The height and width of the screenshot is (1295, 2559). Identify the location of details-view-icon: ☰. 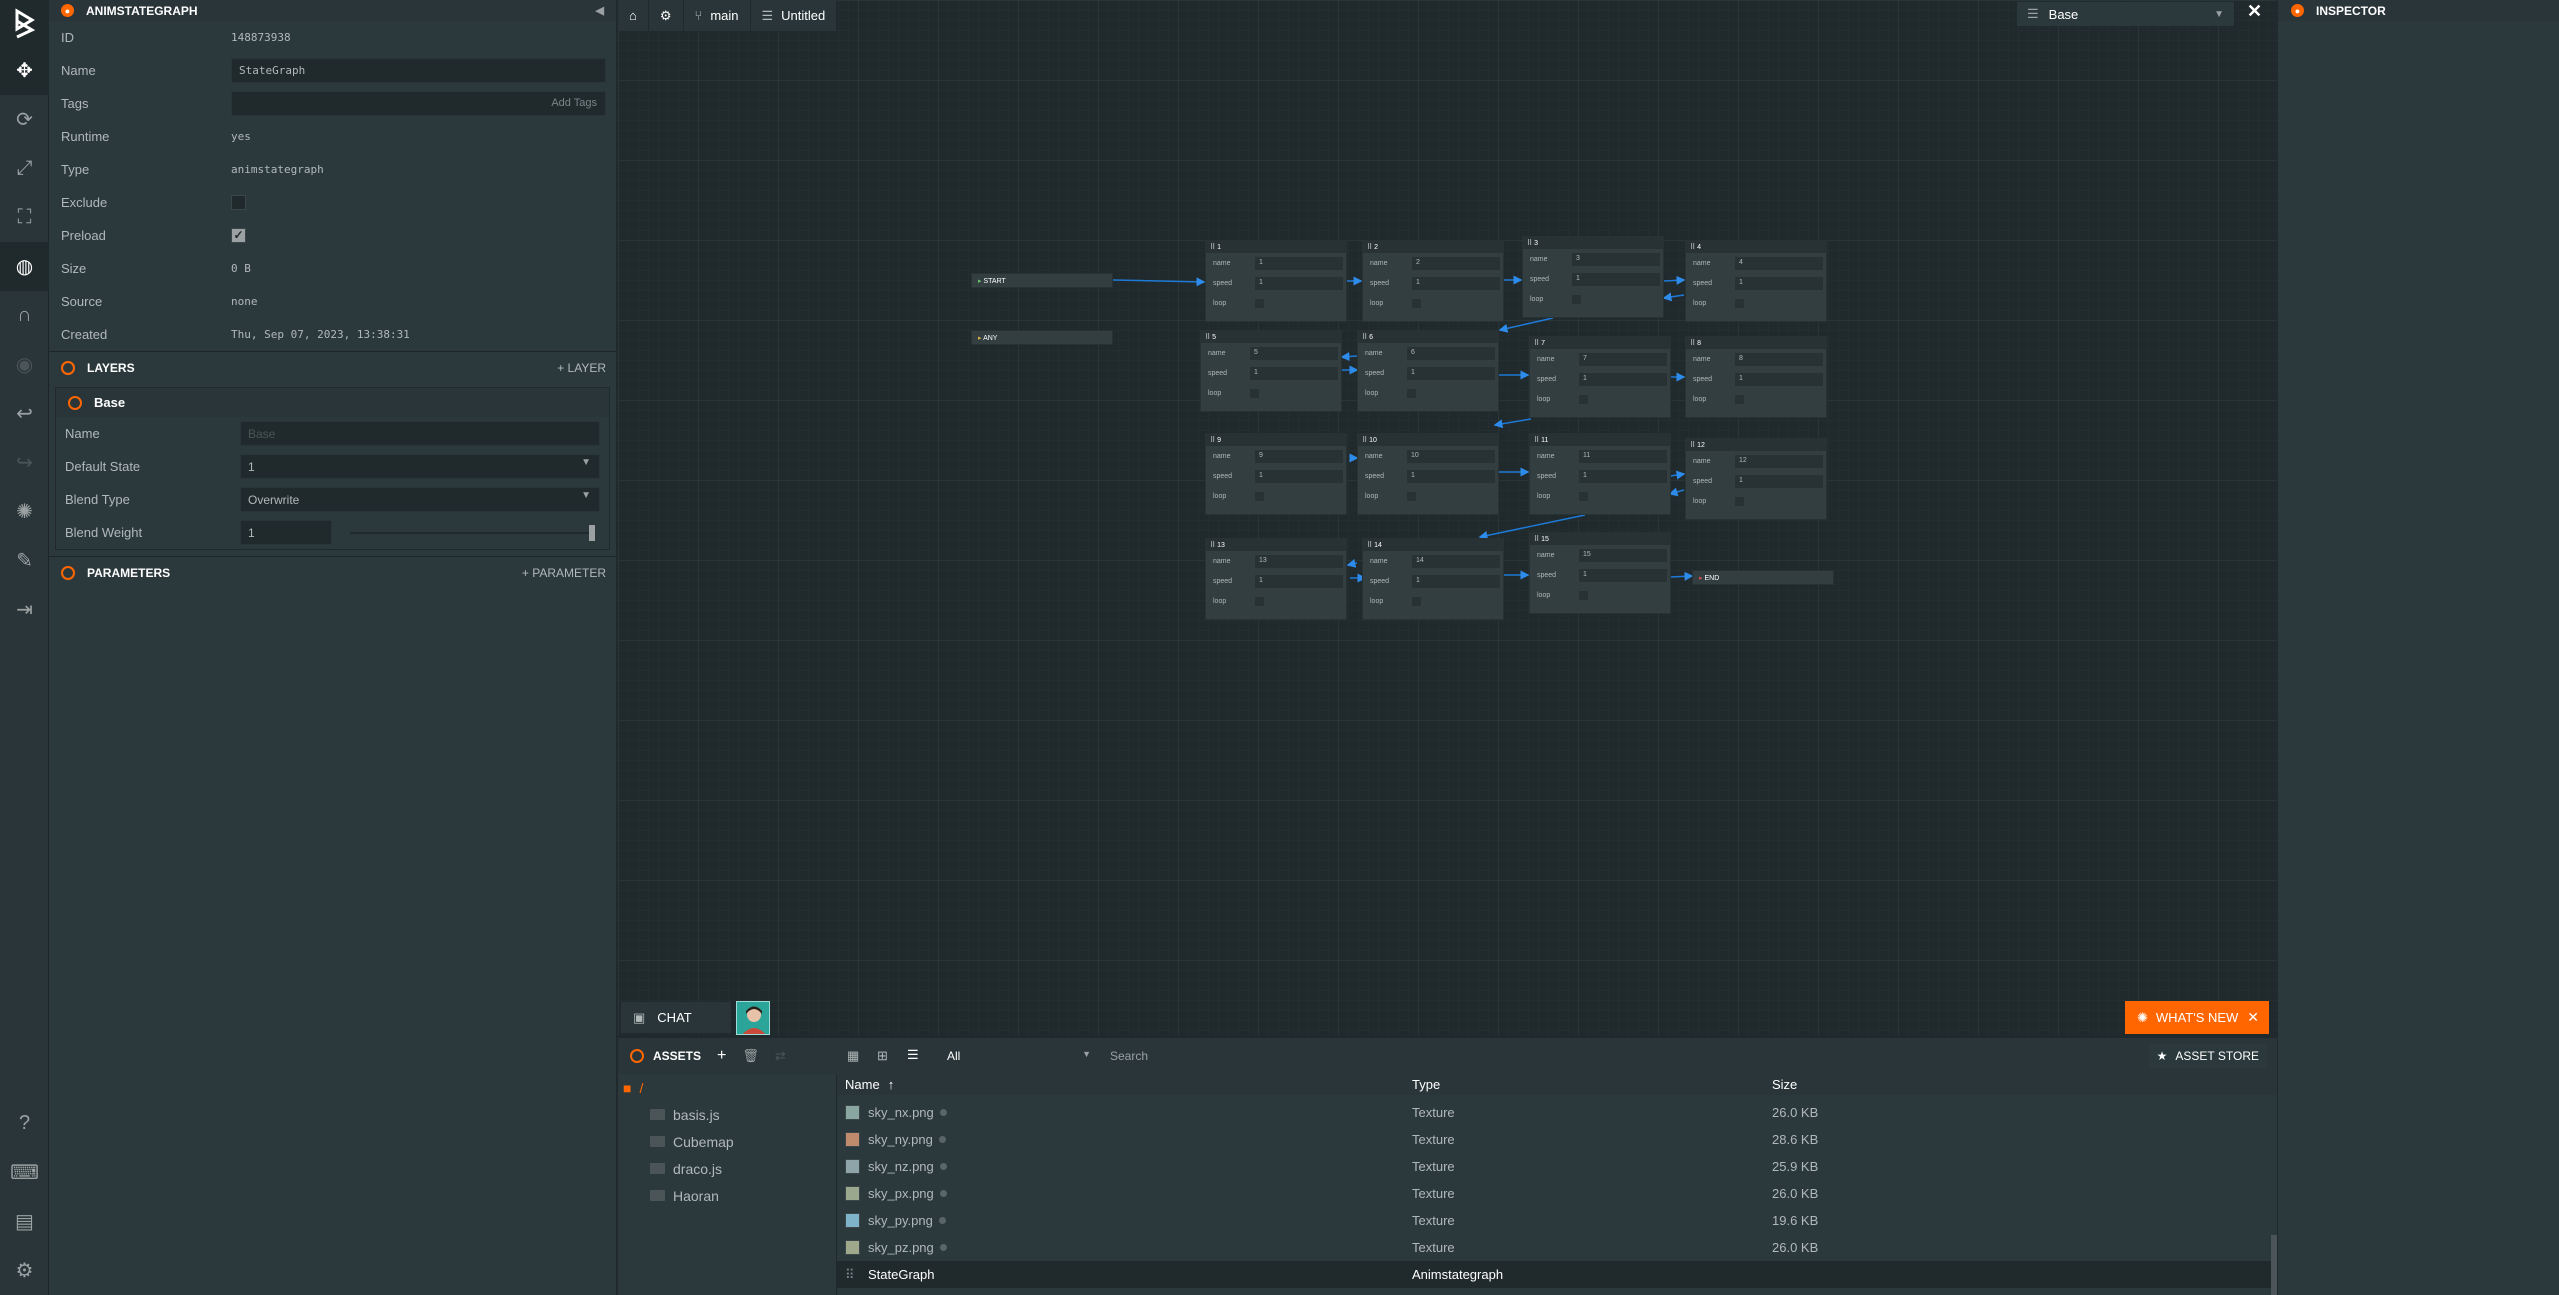
(913, 1055).